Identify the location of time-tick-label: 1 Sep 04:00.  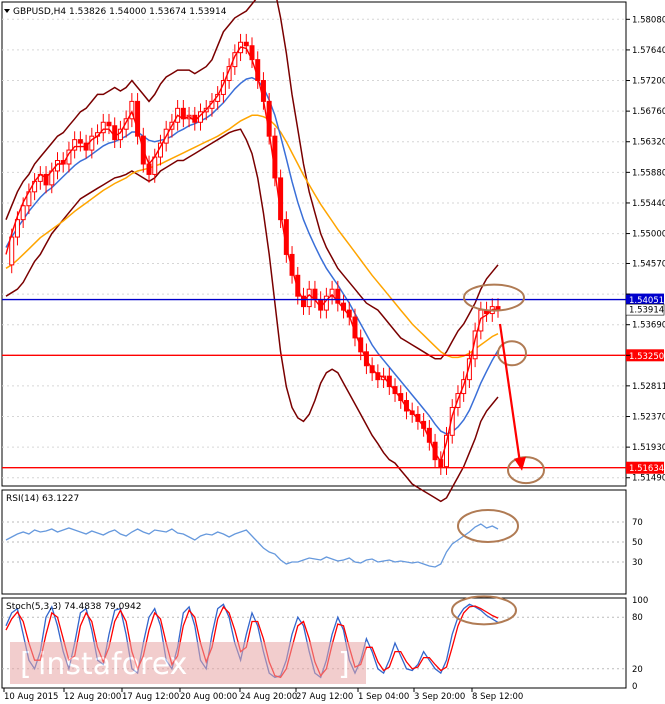
(383, 697).